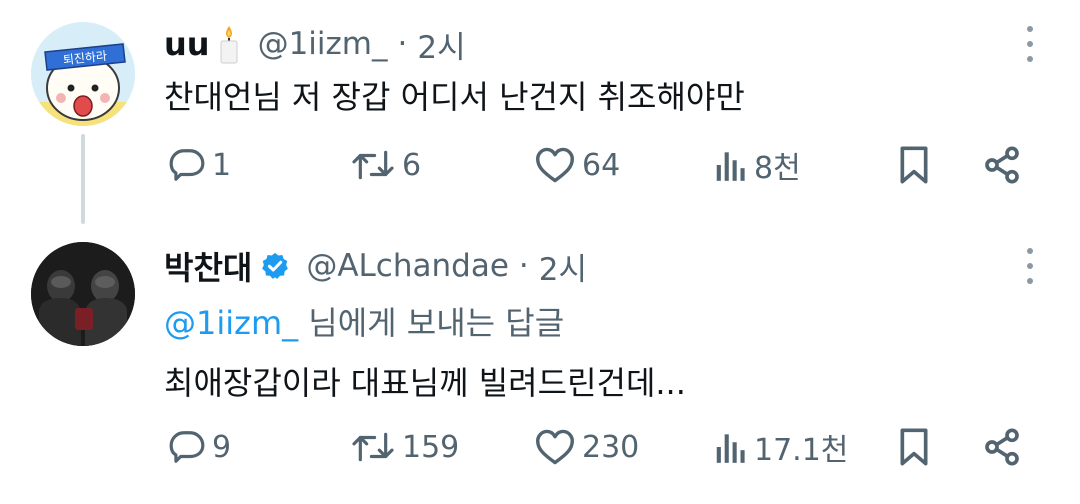  I want to click on user-handle: @1iizm_, so click(323, 44).